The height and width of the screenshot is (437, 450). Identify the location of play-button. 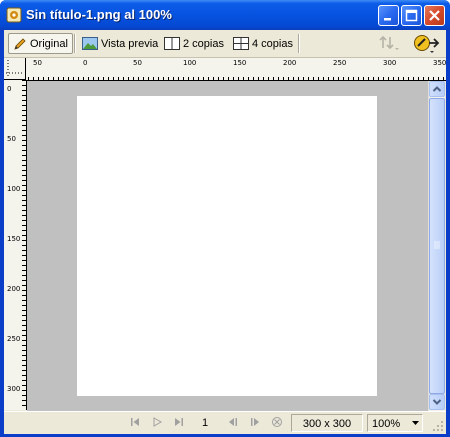
(157, 423).